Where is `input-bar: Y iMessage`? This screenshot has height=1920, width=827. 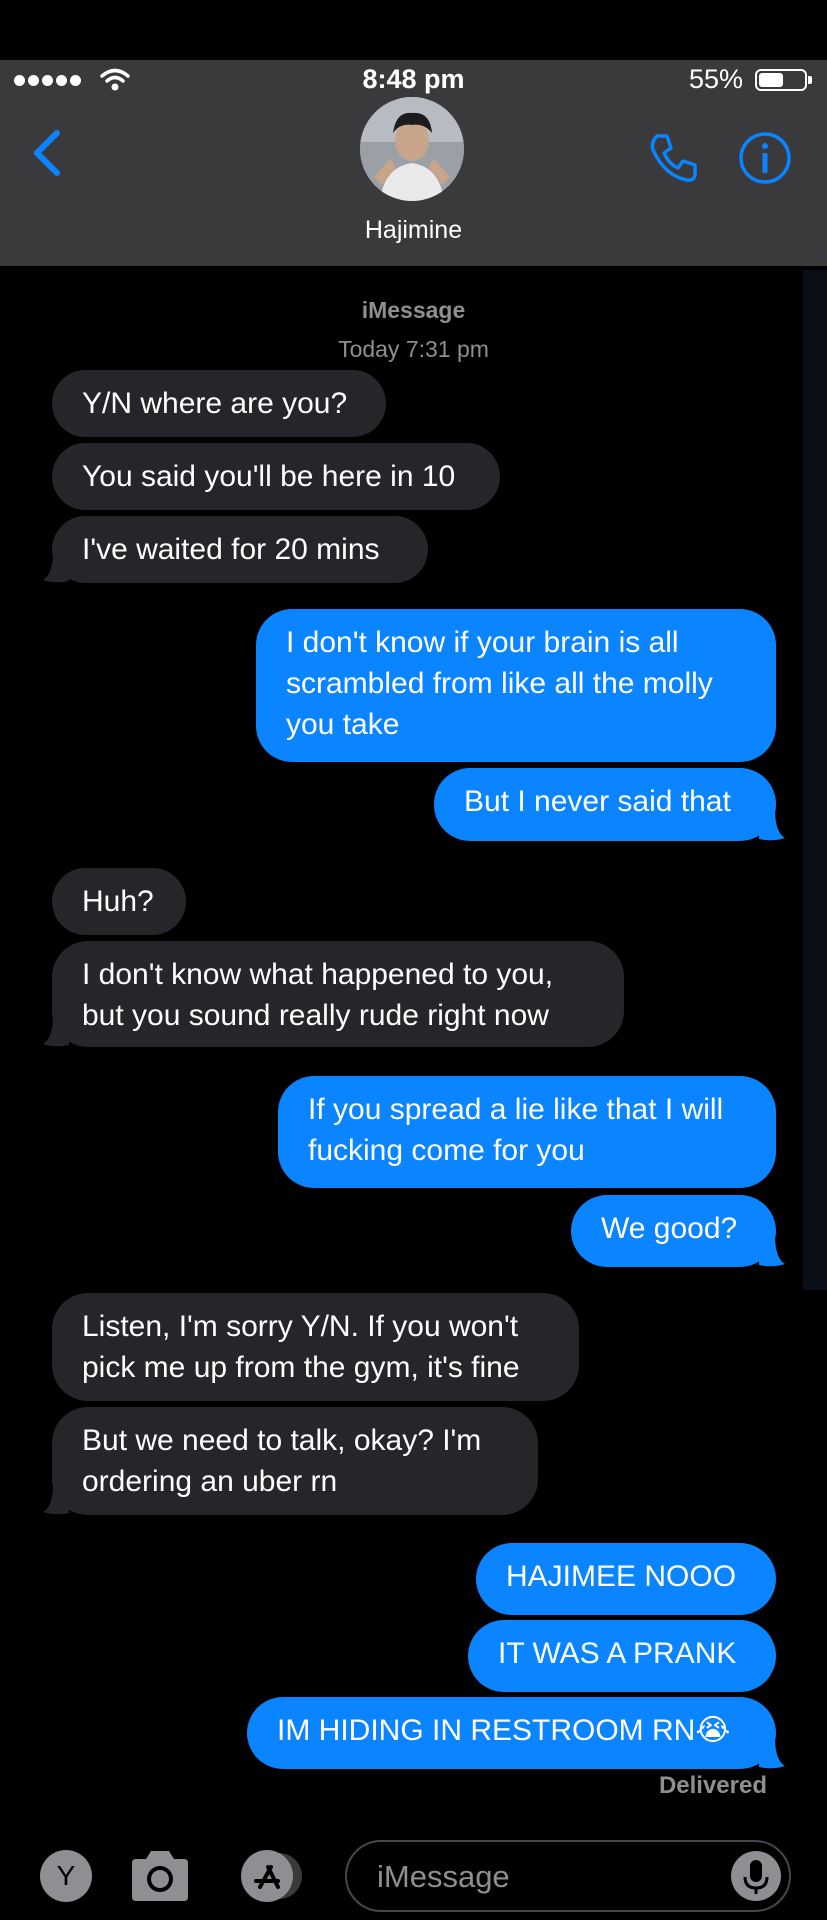
input-bar: Y iMessage is located at coordinates (413, 1875).